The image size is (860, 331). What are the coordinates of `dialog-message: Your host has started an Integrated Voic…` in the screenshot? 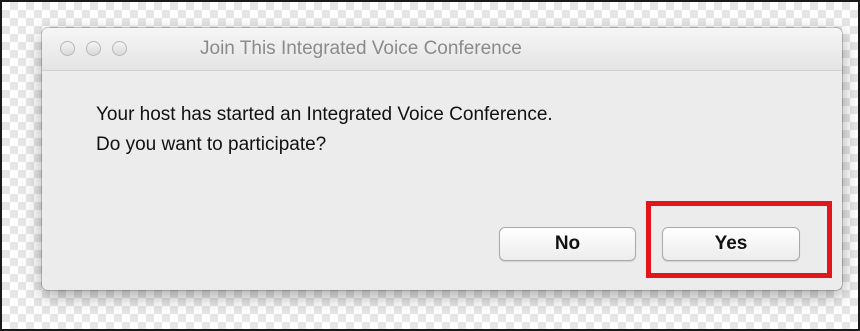 It's located at (324, 130).